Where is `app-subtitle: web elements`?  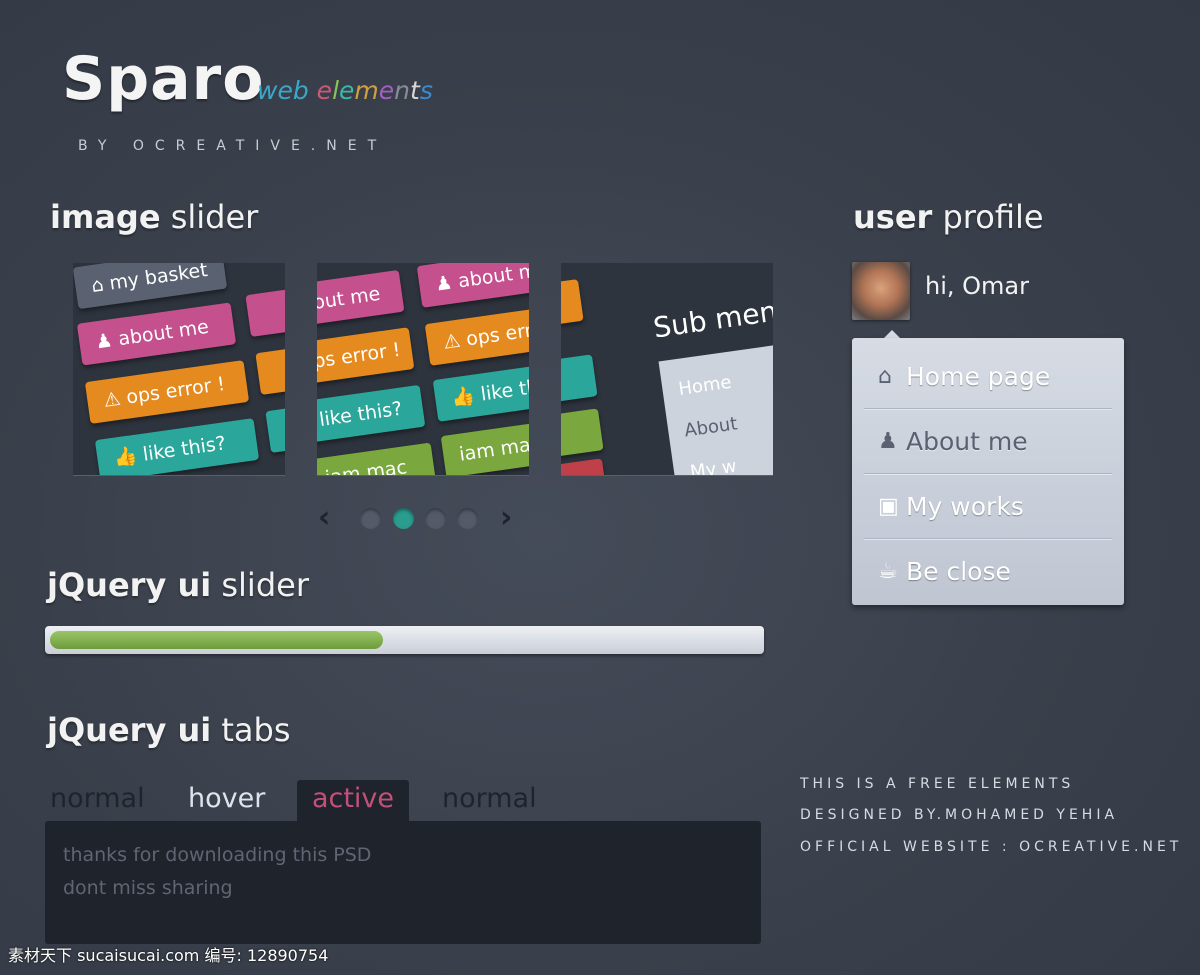 app-subtitle: web elements is located at coordinates (345, 90).